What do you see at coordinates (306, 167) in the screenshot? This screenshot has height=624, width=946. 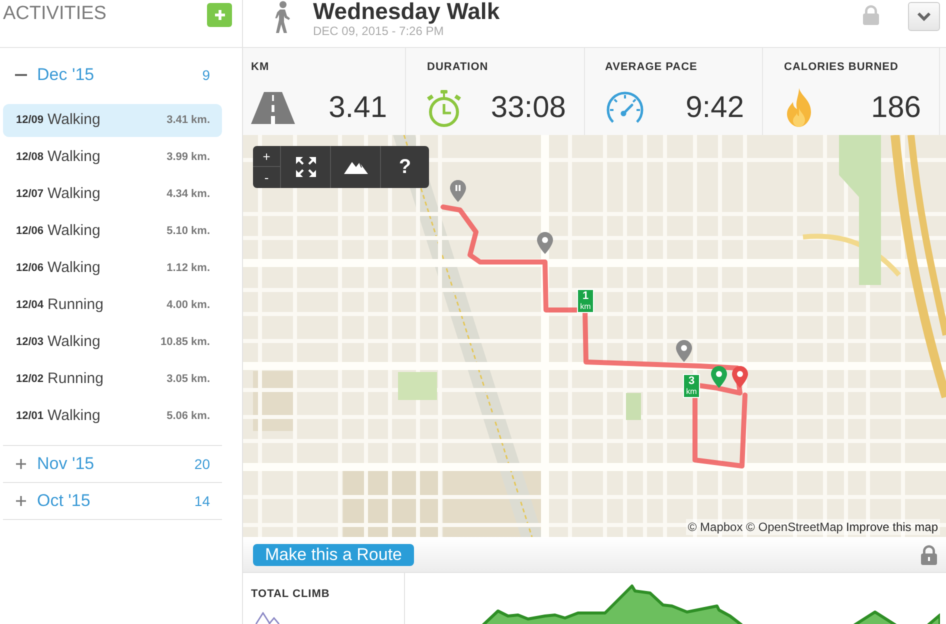 I see `fullscreen-icon` at bounding box center [306, 167].